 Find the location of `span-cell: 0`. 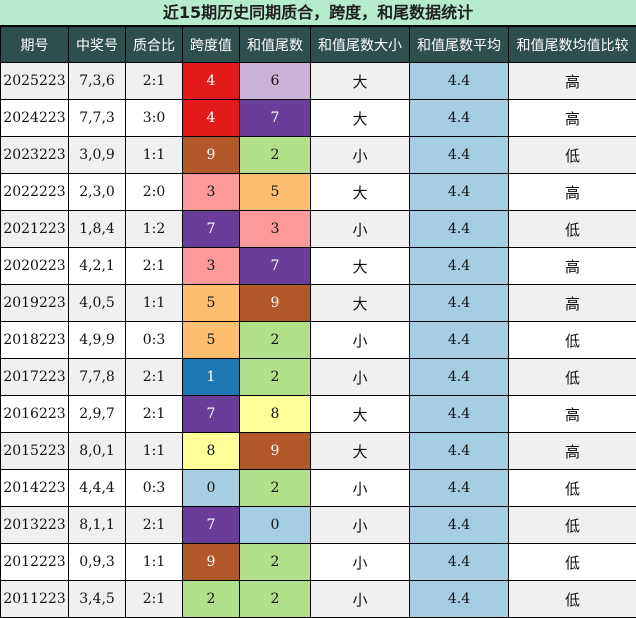

span-cell: 0 is located at coordinates (211, 488).